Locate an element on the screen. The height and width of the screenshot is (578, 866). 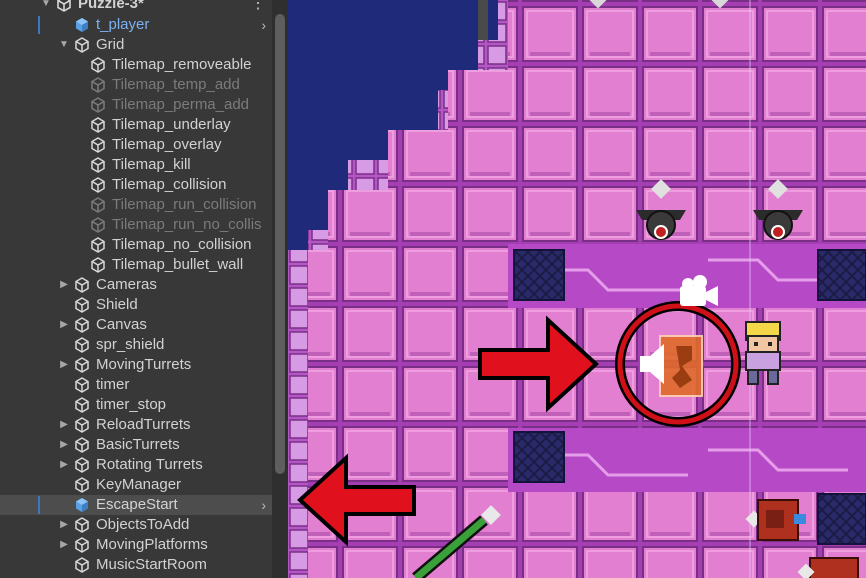
hierarchy-item-label: EscapeStart is located at coordinates (137, 504).